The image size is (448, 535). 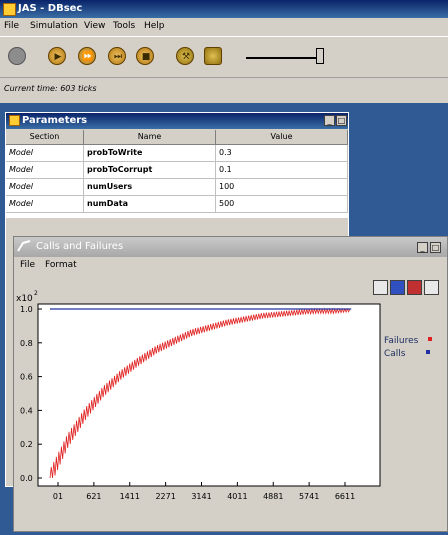 What do you see at coordinates (201, 496) in the screenshot?
I see `x-tick-label: 3141` at bounding box center [201, 496].